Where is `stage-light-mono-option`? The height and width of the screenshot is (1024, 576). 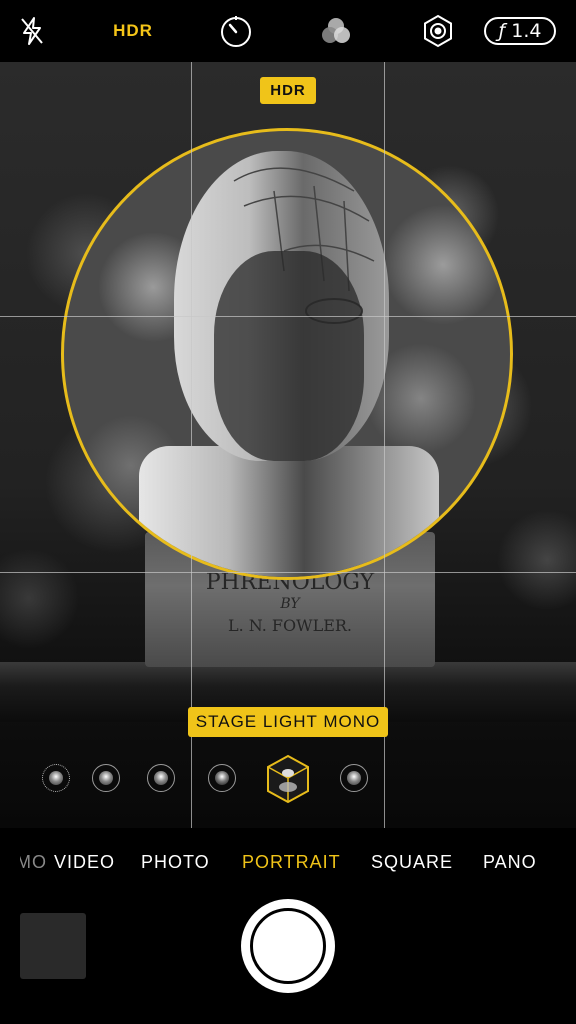 stage-light-mono-option is located at coordinates (288, 779).